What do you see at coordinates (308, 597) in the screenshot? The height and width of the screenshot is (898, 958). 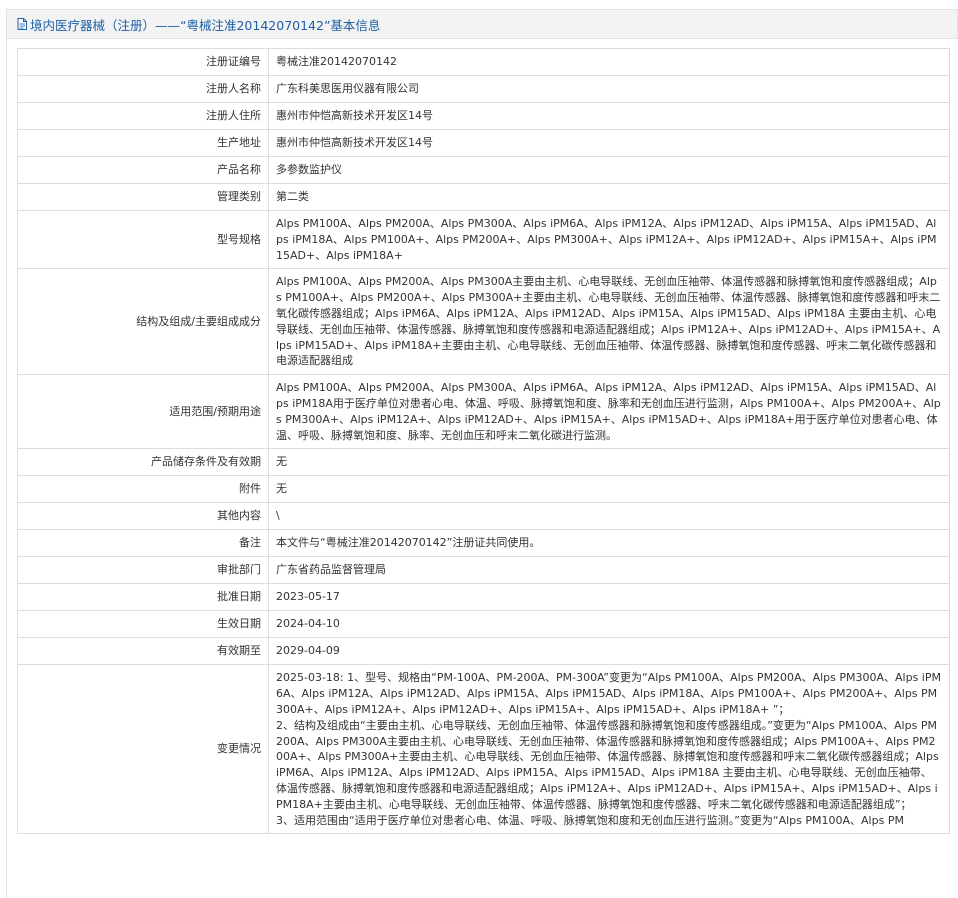 I see `field-value-line: 2023-05-17` at bounding box center [308, 597].